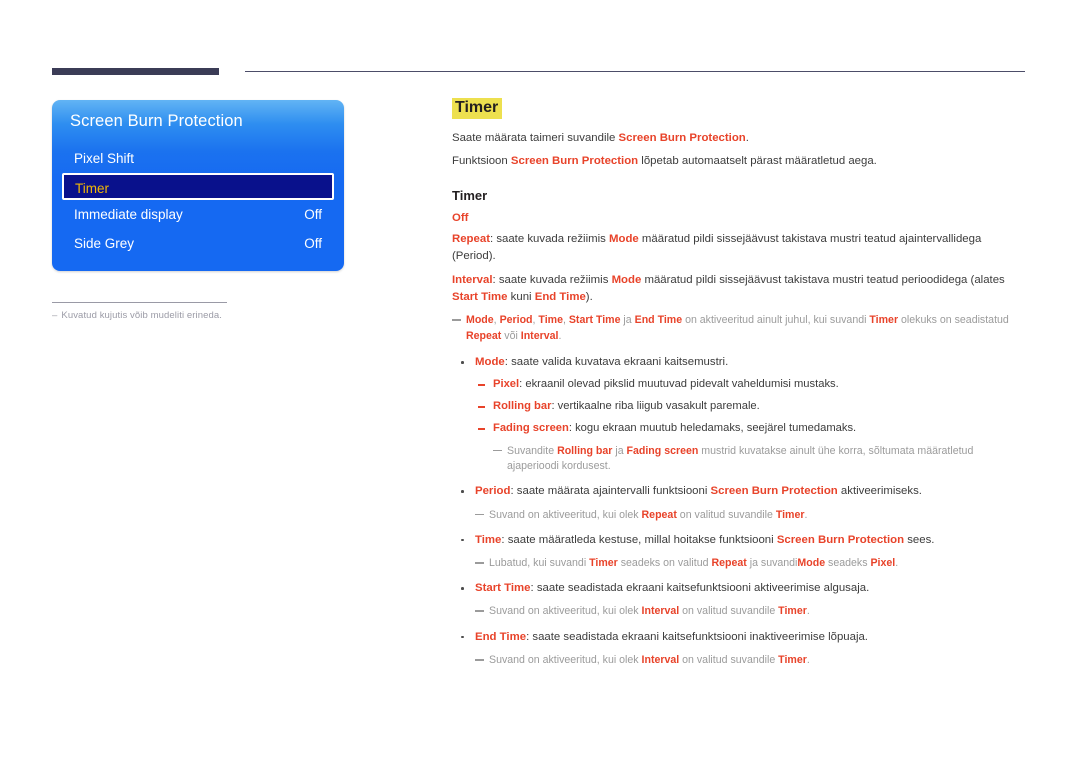  I want to click on footnote-divider, so click(139, 302).